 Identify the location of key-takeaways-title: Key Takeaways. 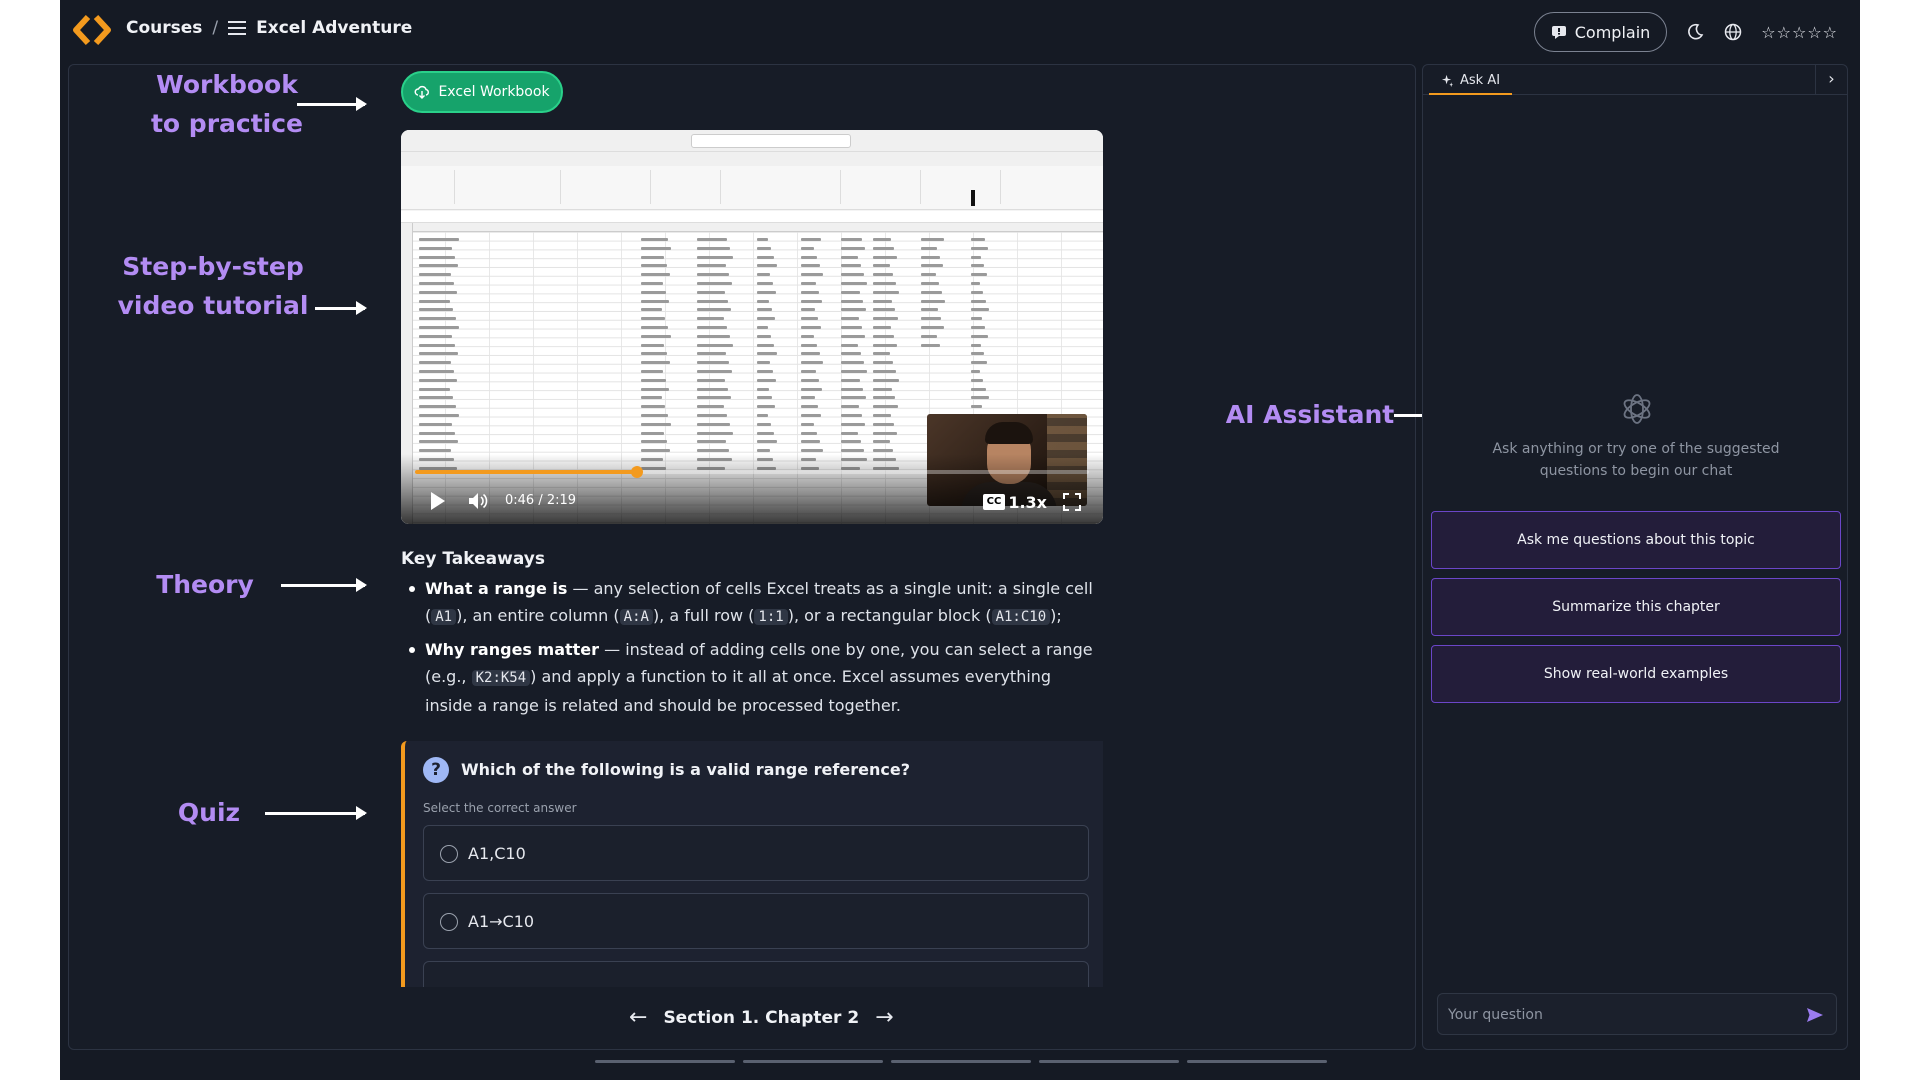
(473, 559).